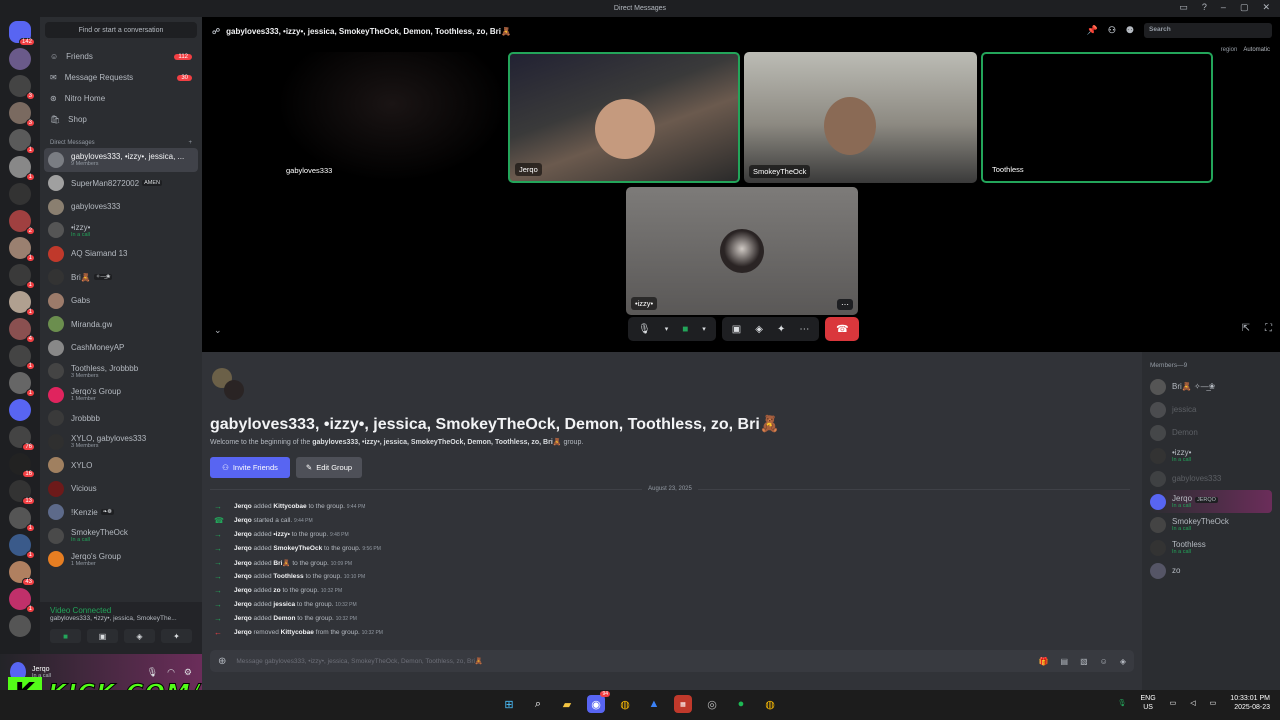  I want to click on gift-icon: 🎁, so click(1044, 661).